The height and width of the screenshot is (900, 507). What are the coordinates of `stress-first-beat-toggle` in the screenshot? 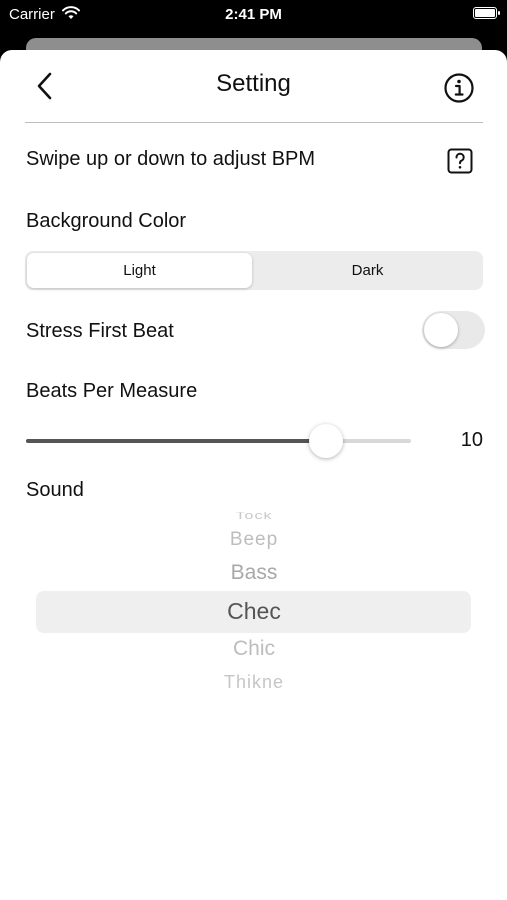 It's located at (453, 330).